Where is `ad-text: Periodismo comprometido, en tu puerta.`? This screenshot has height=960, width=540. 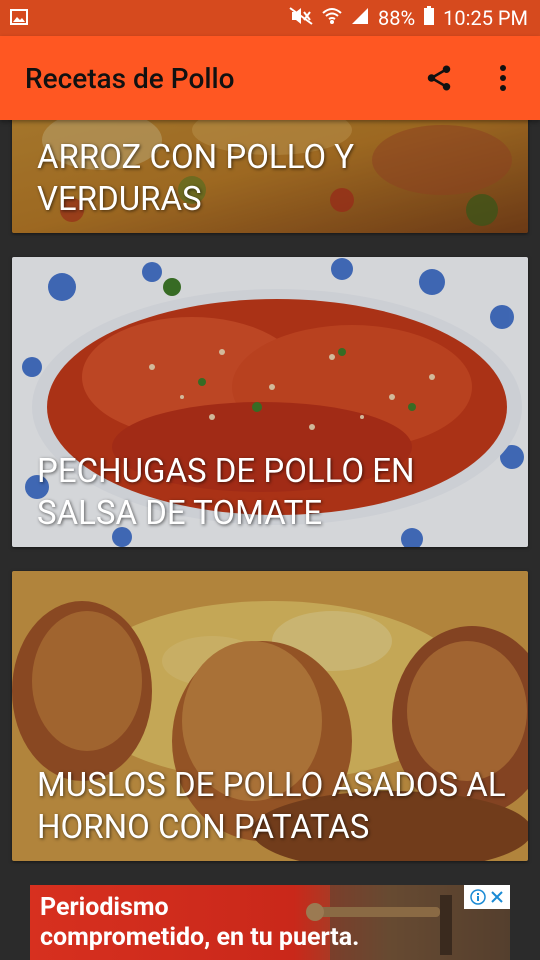 ad-text: Periodismo comprometido, en tu puerta. is located at coordinates (199, 923).